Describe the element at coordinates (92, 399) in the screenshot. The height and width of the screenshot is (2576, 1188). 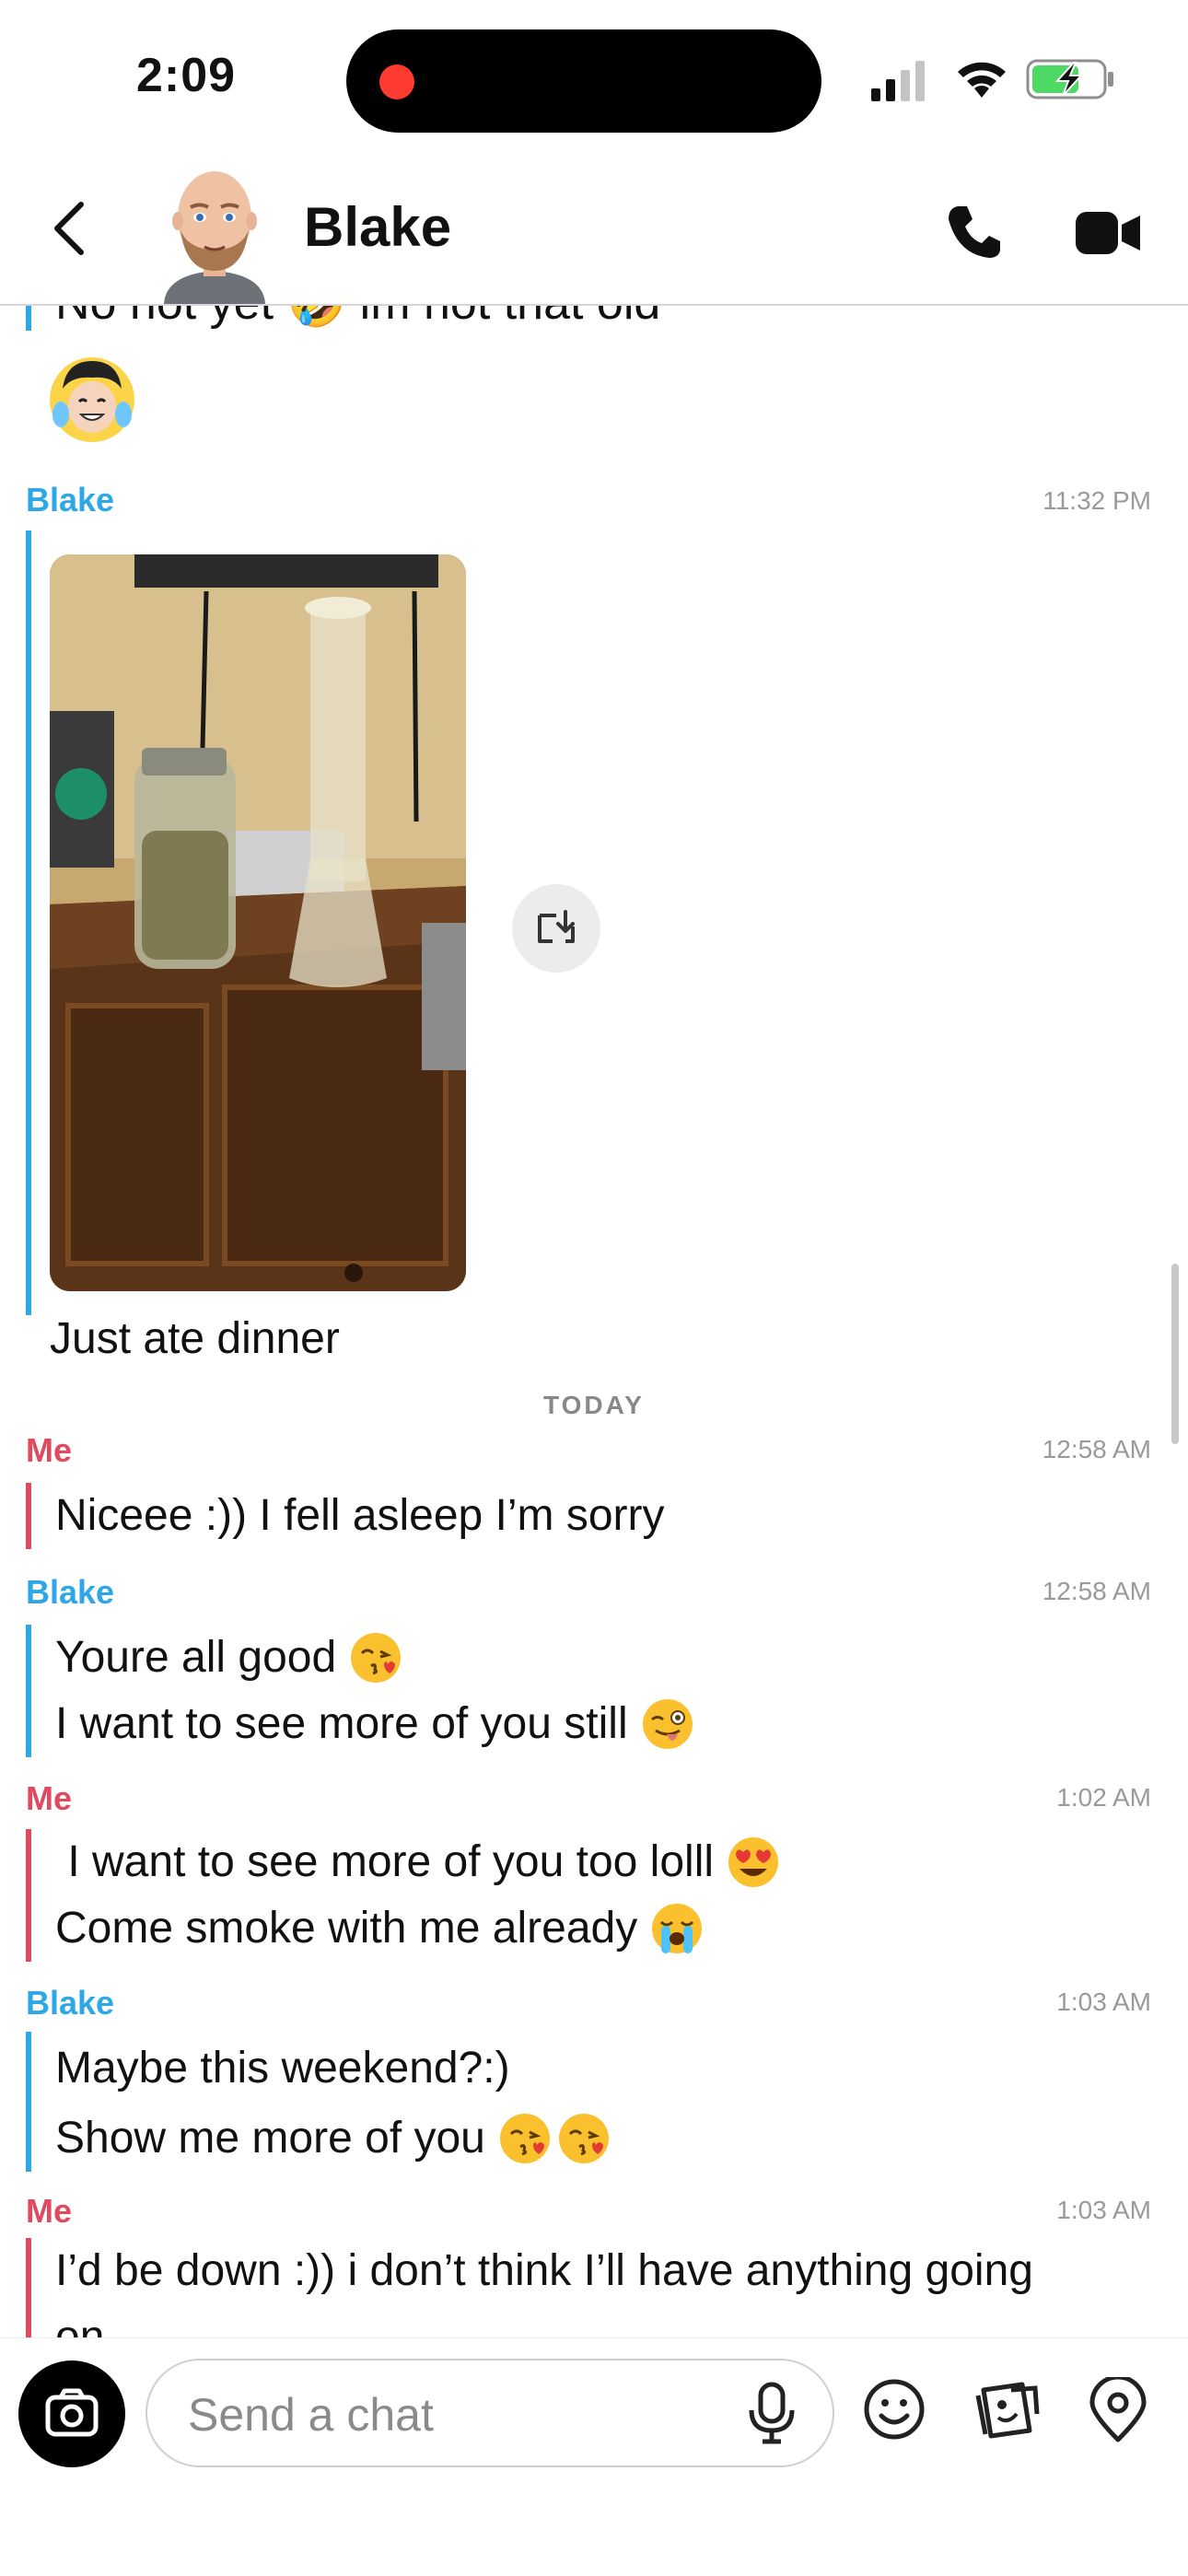
I see `laughing-crying-emoji` at that location.